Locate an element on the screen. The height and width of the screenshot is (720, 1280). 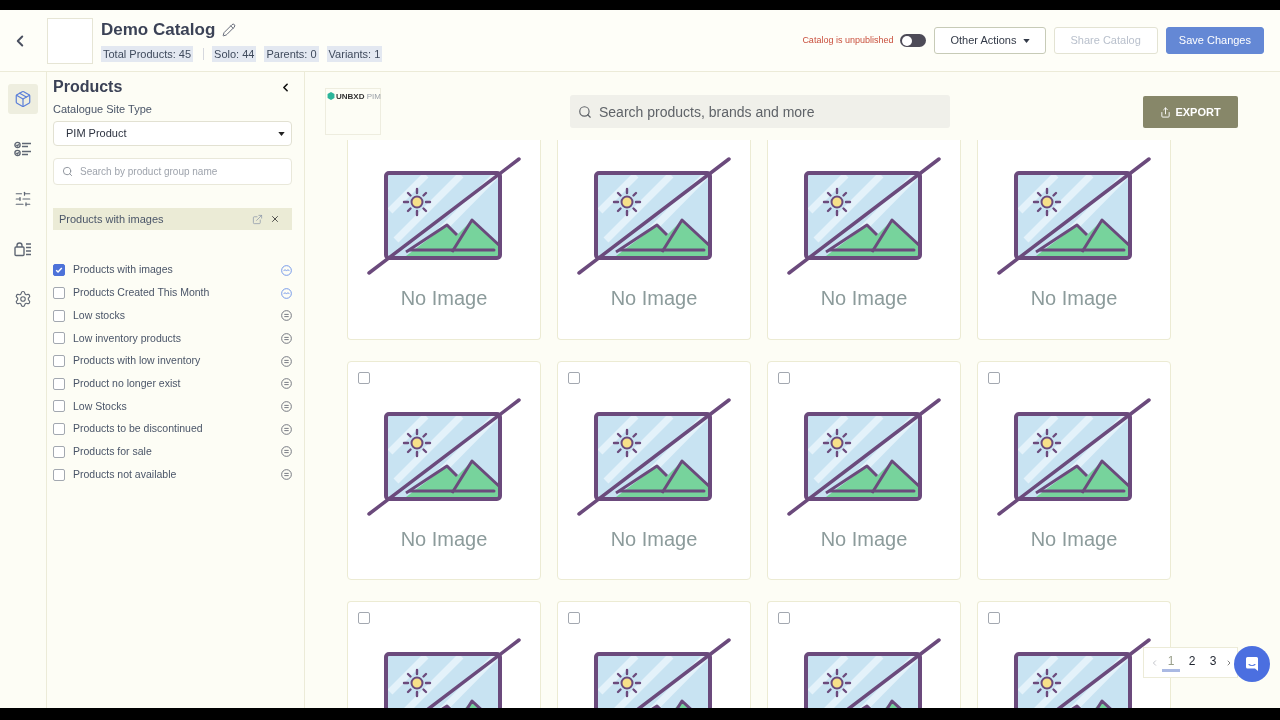
filter-label: Products not available is located at coordinates (125, 474).